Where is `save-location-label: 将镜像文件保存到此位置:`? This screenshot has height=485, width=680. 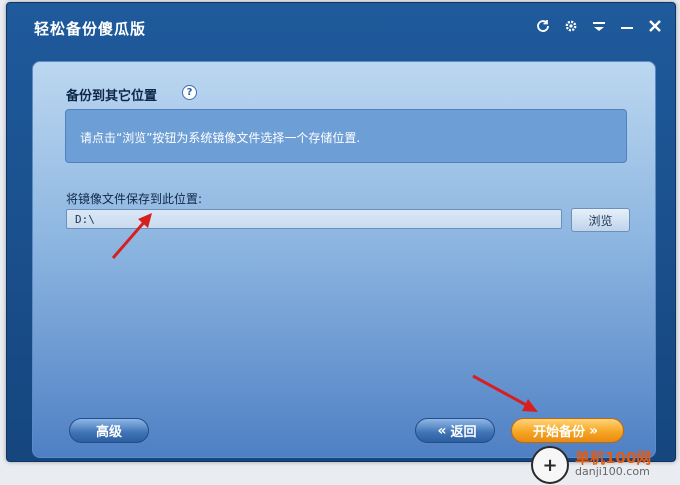
save-location-label: 将镜像文件保存到此位置: is located at coordinates (134, 199).